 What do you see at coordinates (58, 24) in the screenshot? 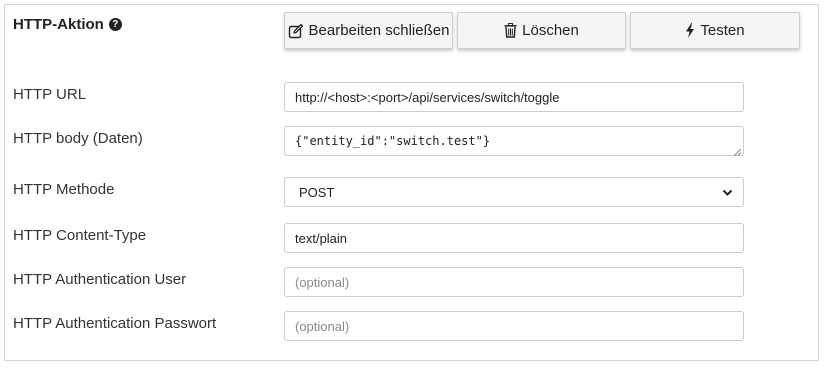
I see `section-title-text: HTTP-Aktion` at bounding box center [58, 24].